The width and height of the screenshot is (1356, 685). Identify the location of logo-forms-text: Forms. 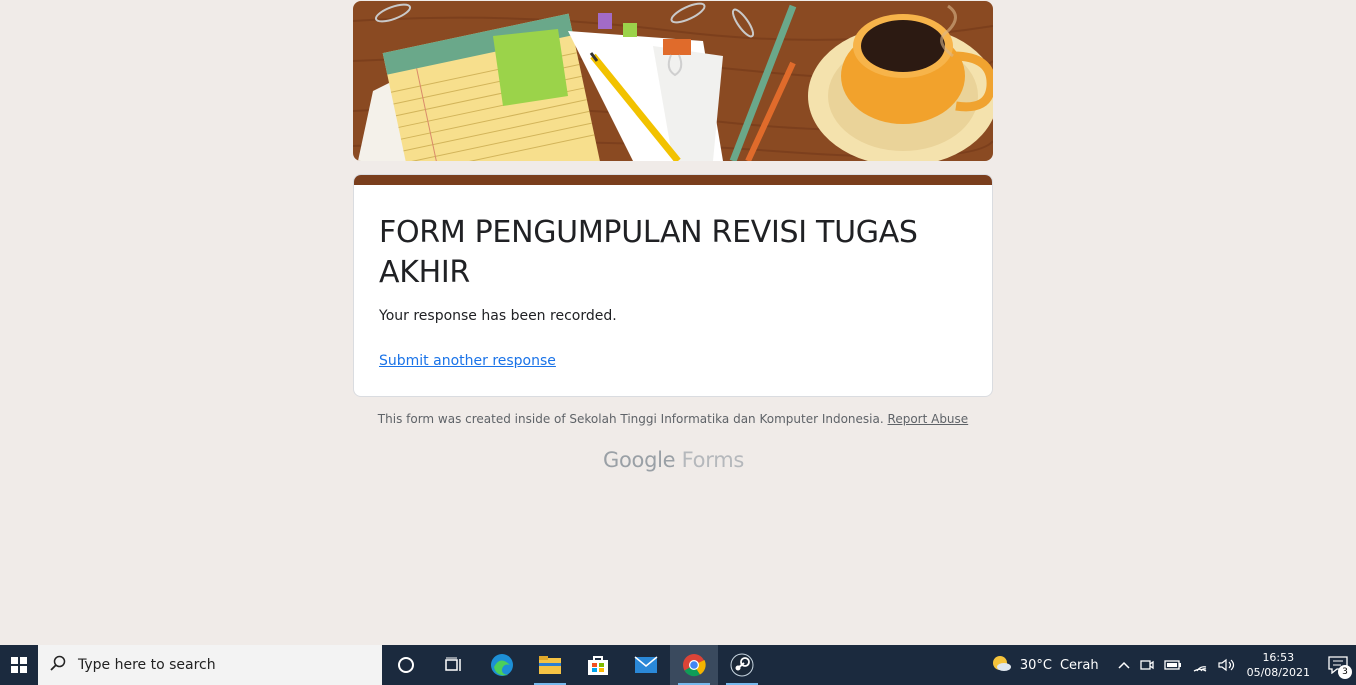
(713, 460).